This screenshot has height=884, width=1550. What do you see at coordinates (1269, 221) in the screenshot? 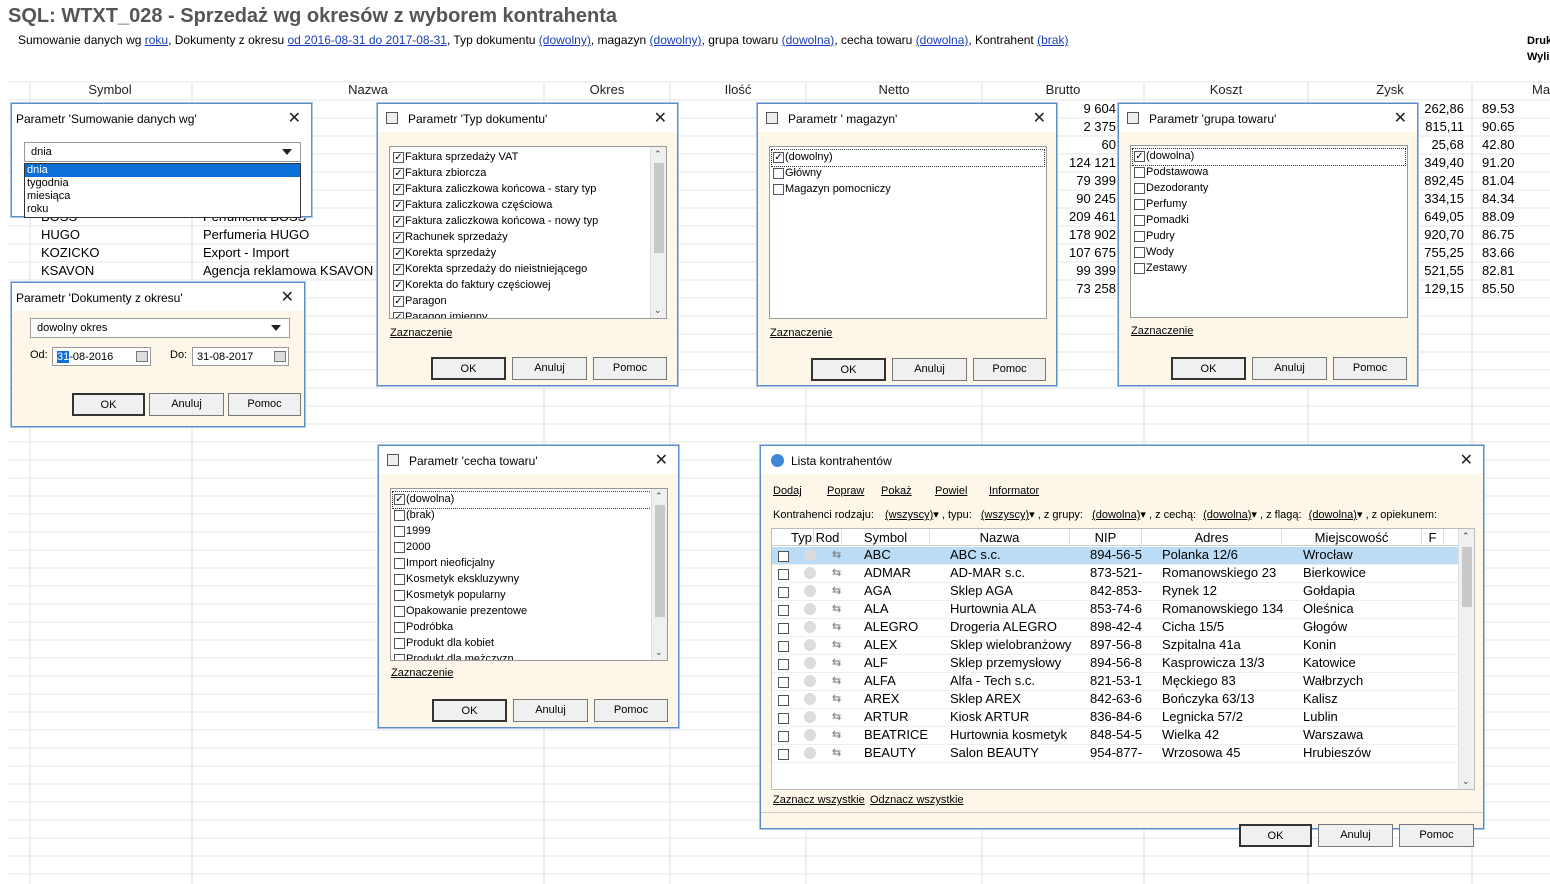
I see `checklist-item: Pomadki` at bounding box center [1269, 221].